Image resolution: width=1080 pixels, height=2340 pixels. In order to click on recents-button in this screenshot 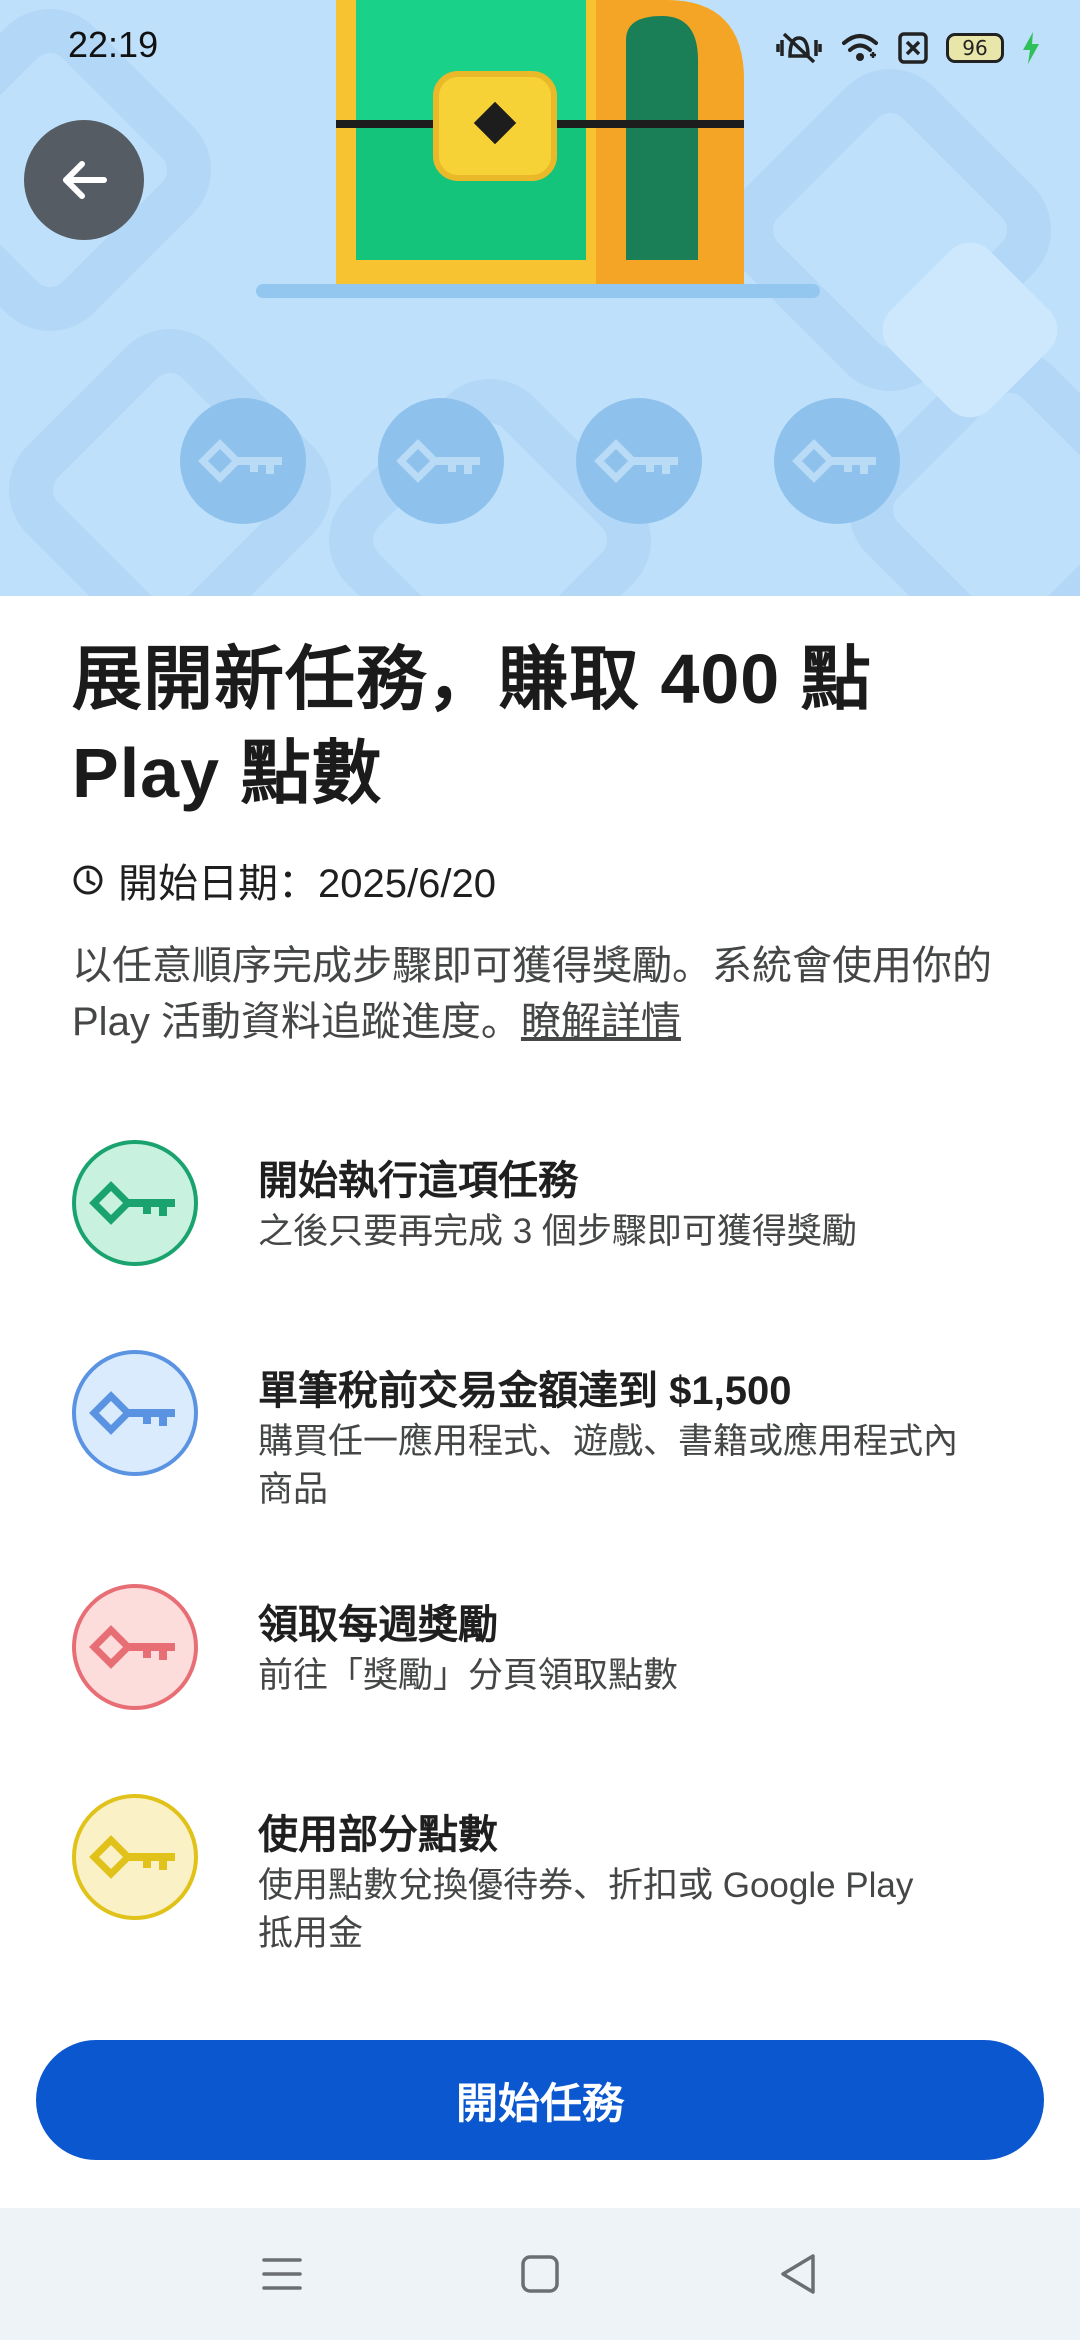, I will do `click(282, 2274)`.